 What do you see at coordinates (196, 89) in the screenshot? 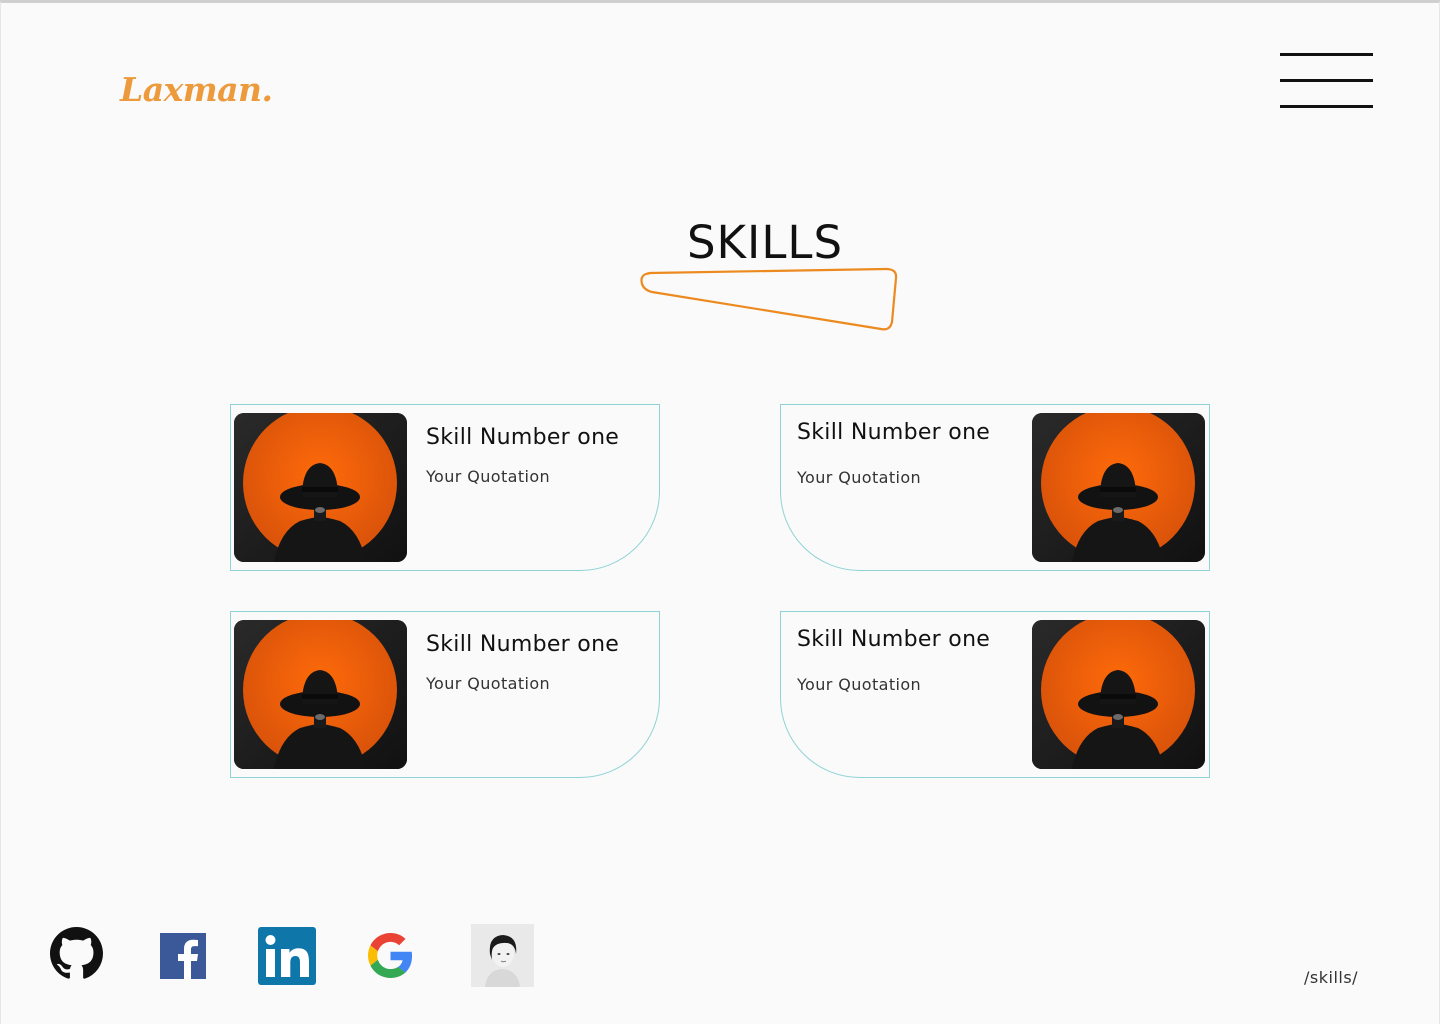
I see `logo: Laxman.` at bounding box center [196, 89].